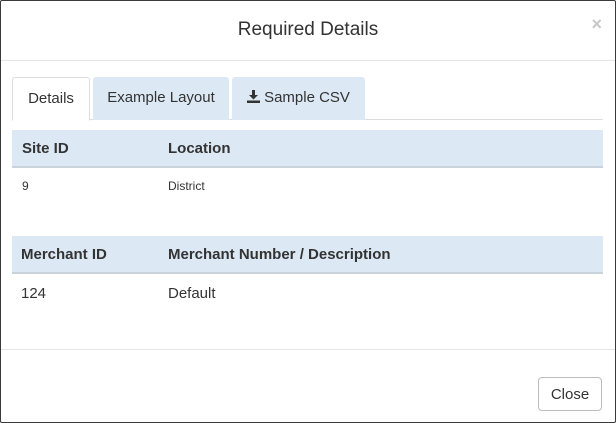  Describe the element at coordinates (279, 254) in the screenshot. I see `column-header-merchant-number: Merchant Number / Description` at that location.